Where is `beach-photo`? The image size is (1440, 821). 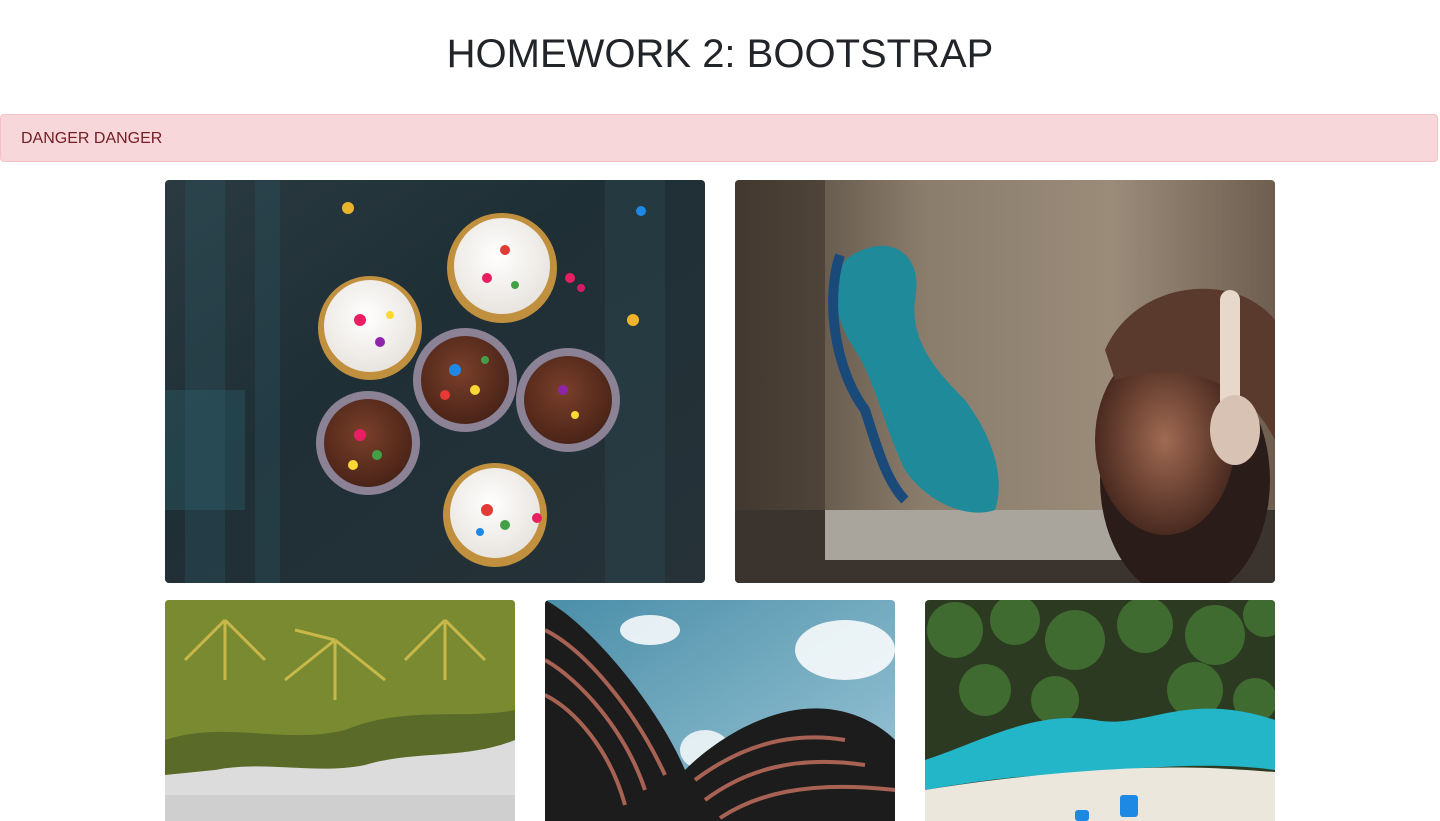 beach-photo is located at coordinates (1100, 710).